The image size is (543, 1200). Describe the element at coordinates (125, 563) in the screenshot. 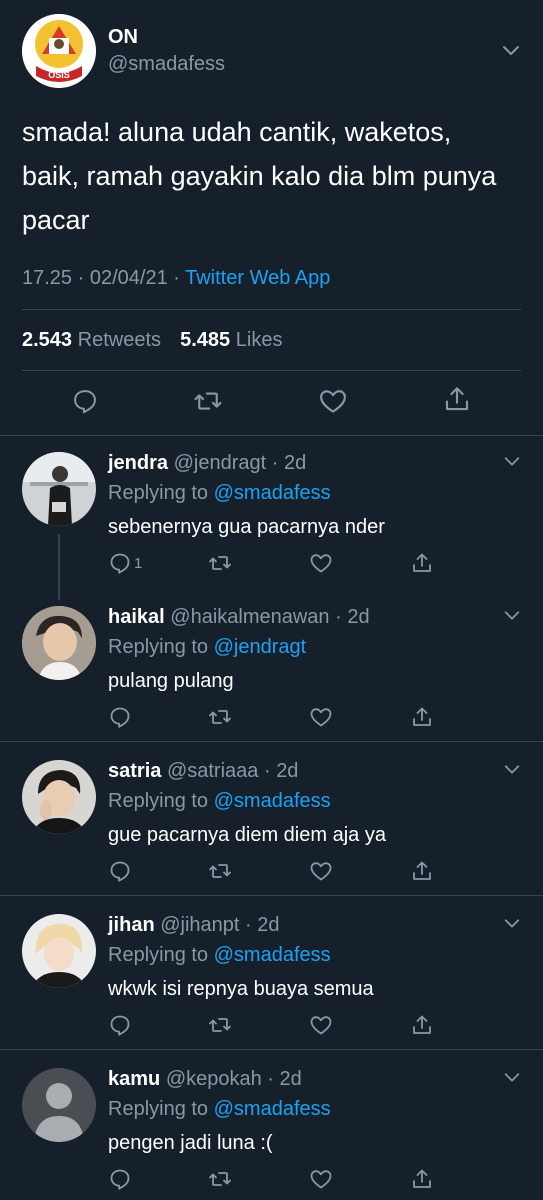

I see `reply-icon: 1` at that location.